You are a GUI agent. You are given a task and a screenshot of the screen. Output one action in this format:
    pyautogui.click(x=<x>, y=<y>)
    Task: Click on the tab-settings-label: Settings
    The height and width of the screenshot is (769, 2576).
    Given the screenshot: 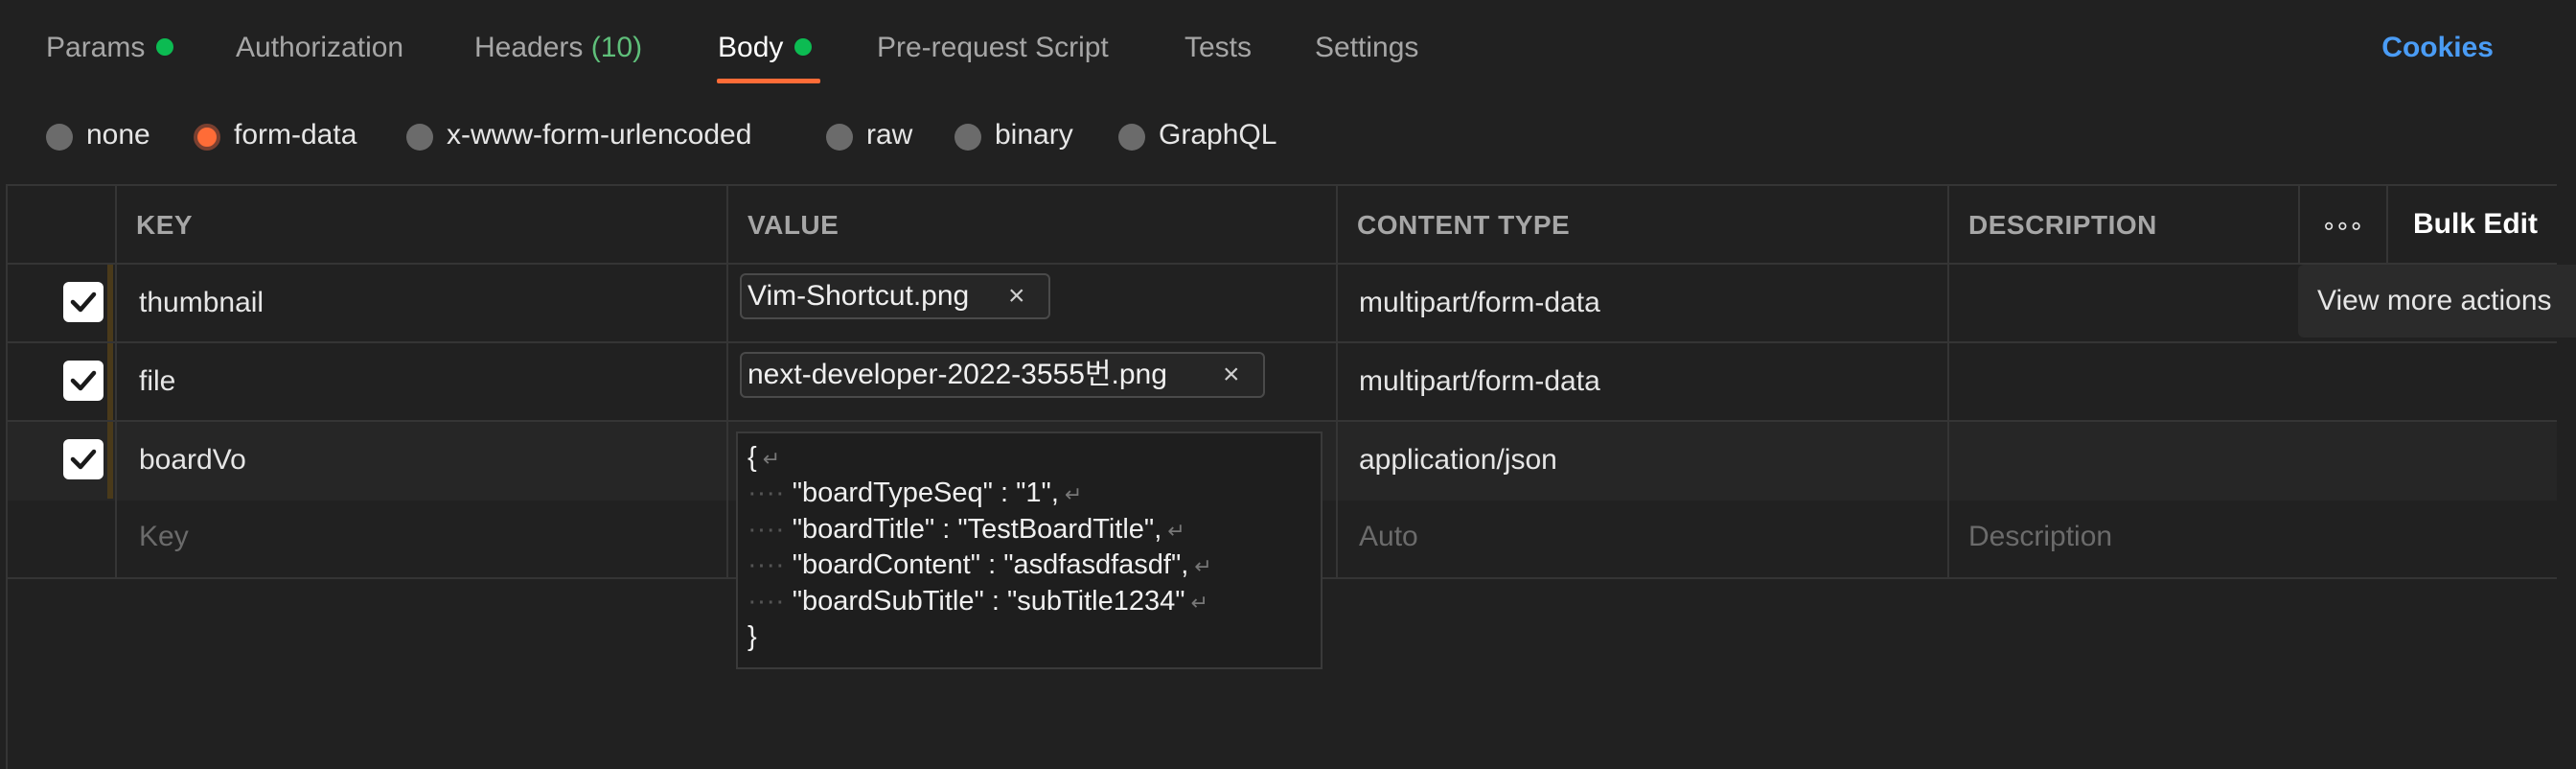 What is the action you would take?
    pyautogui.click(x=1367, y=47)
    